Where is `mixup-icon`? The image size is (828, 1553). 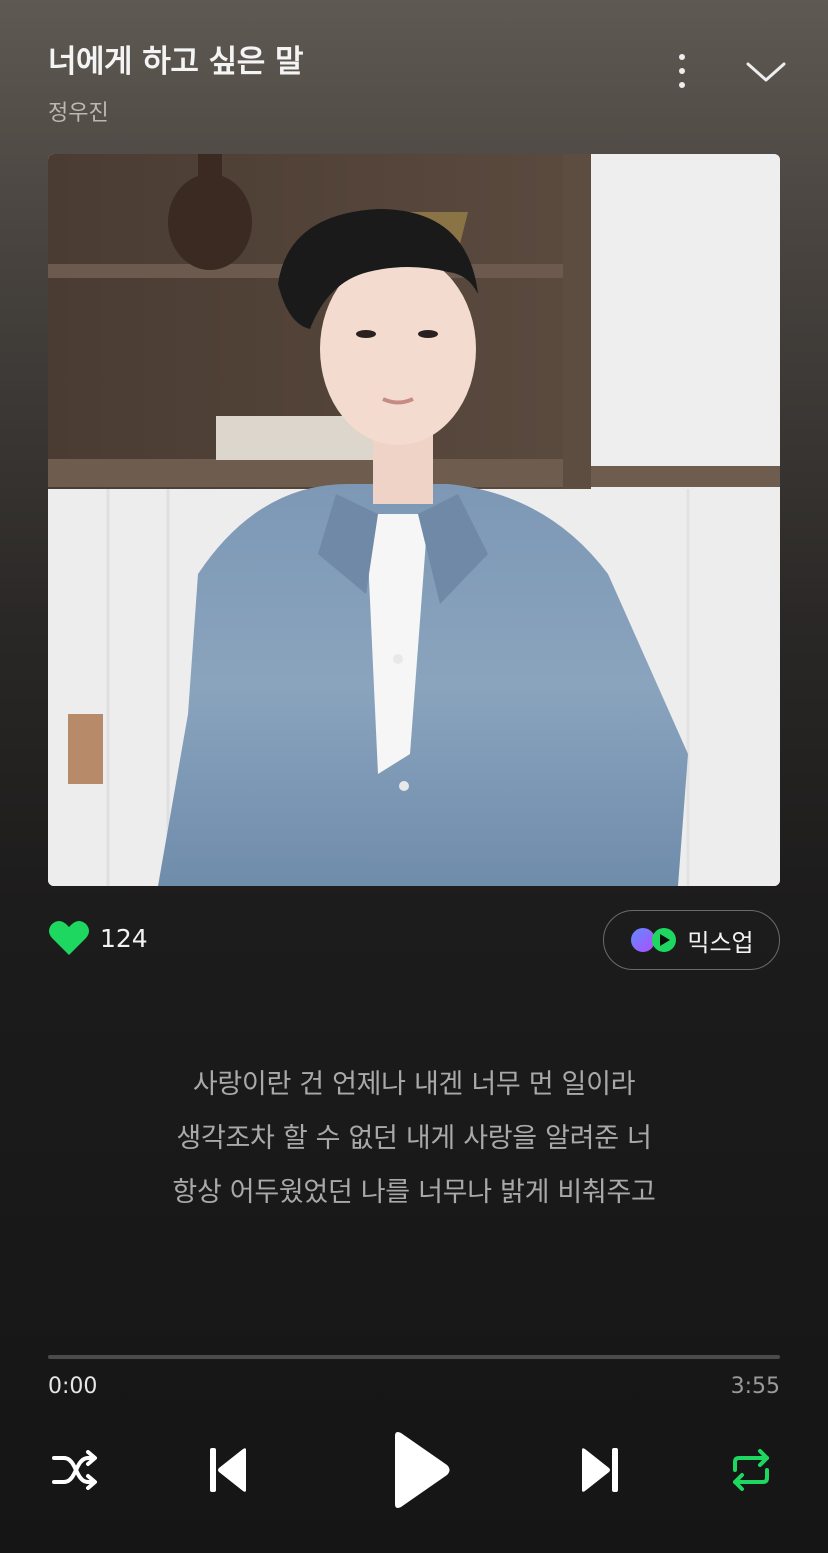 mixup-icon is located at coordinates (654, 940).